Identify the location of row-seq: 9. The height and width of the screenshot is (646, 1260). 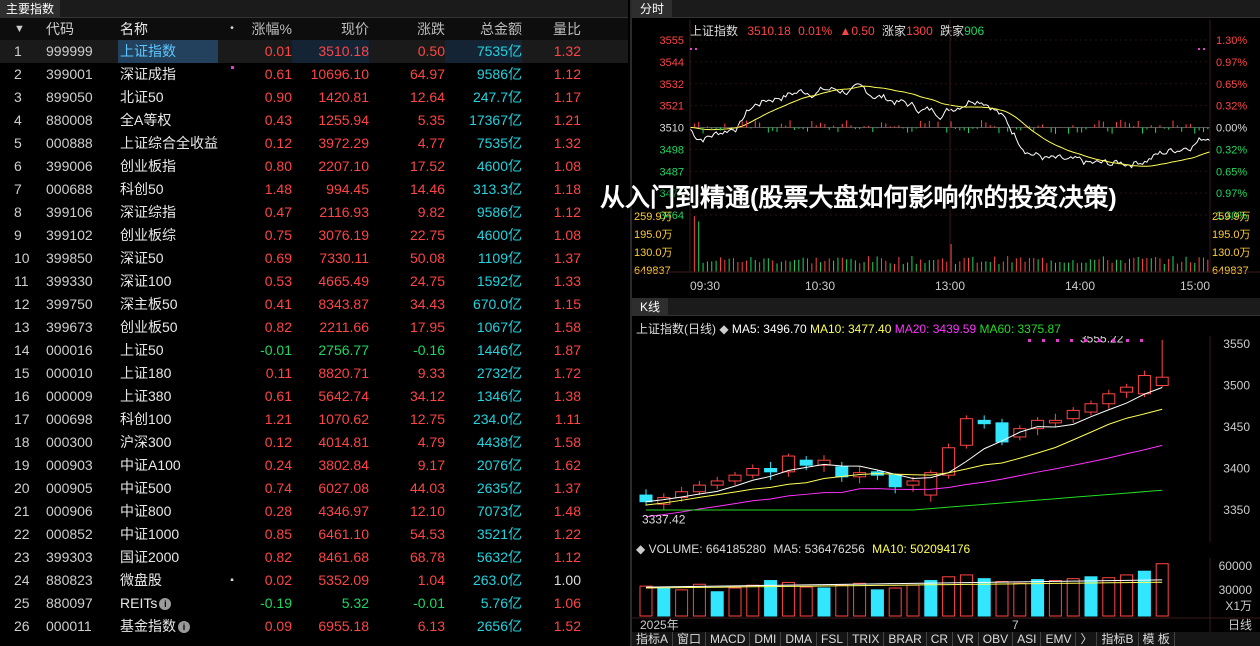
(18, 235).